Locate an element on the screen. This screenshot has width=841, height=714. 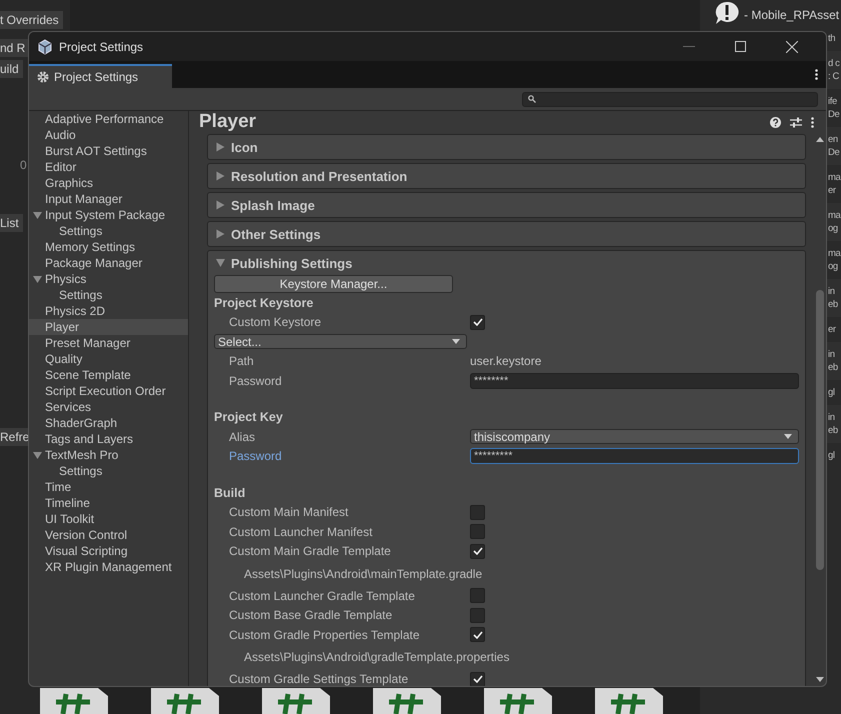
foldout-title: Resolution and Presentation is located at coordinates (319, 176).